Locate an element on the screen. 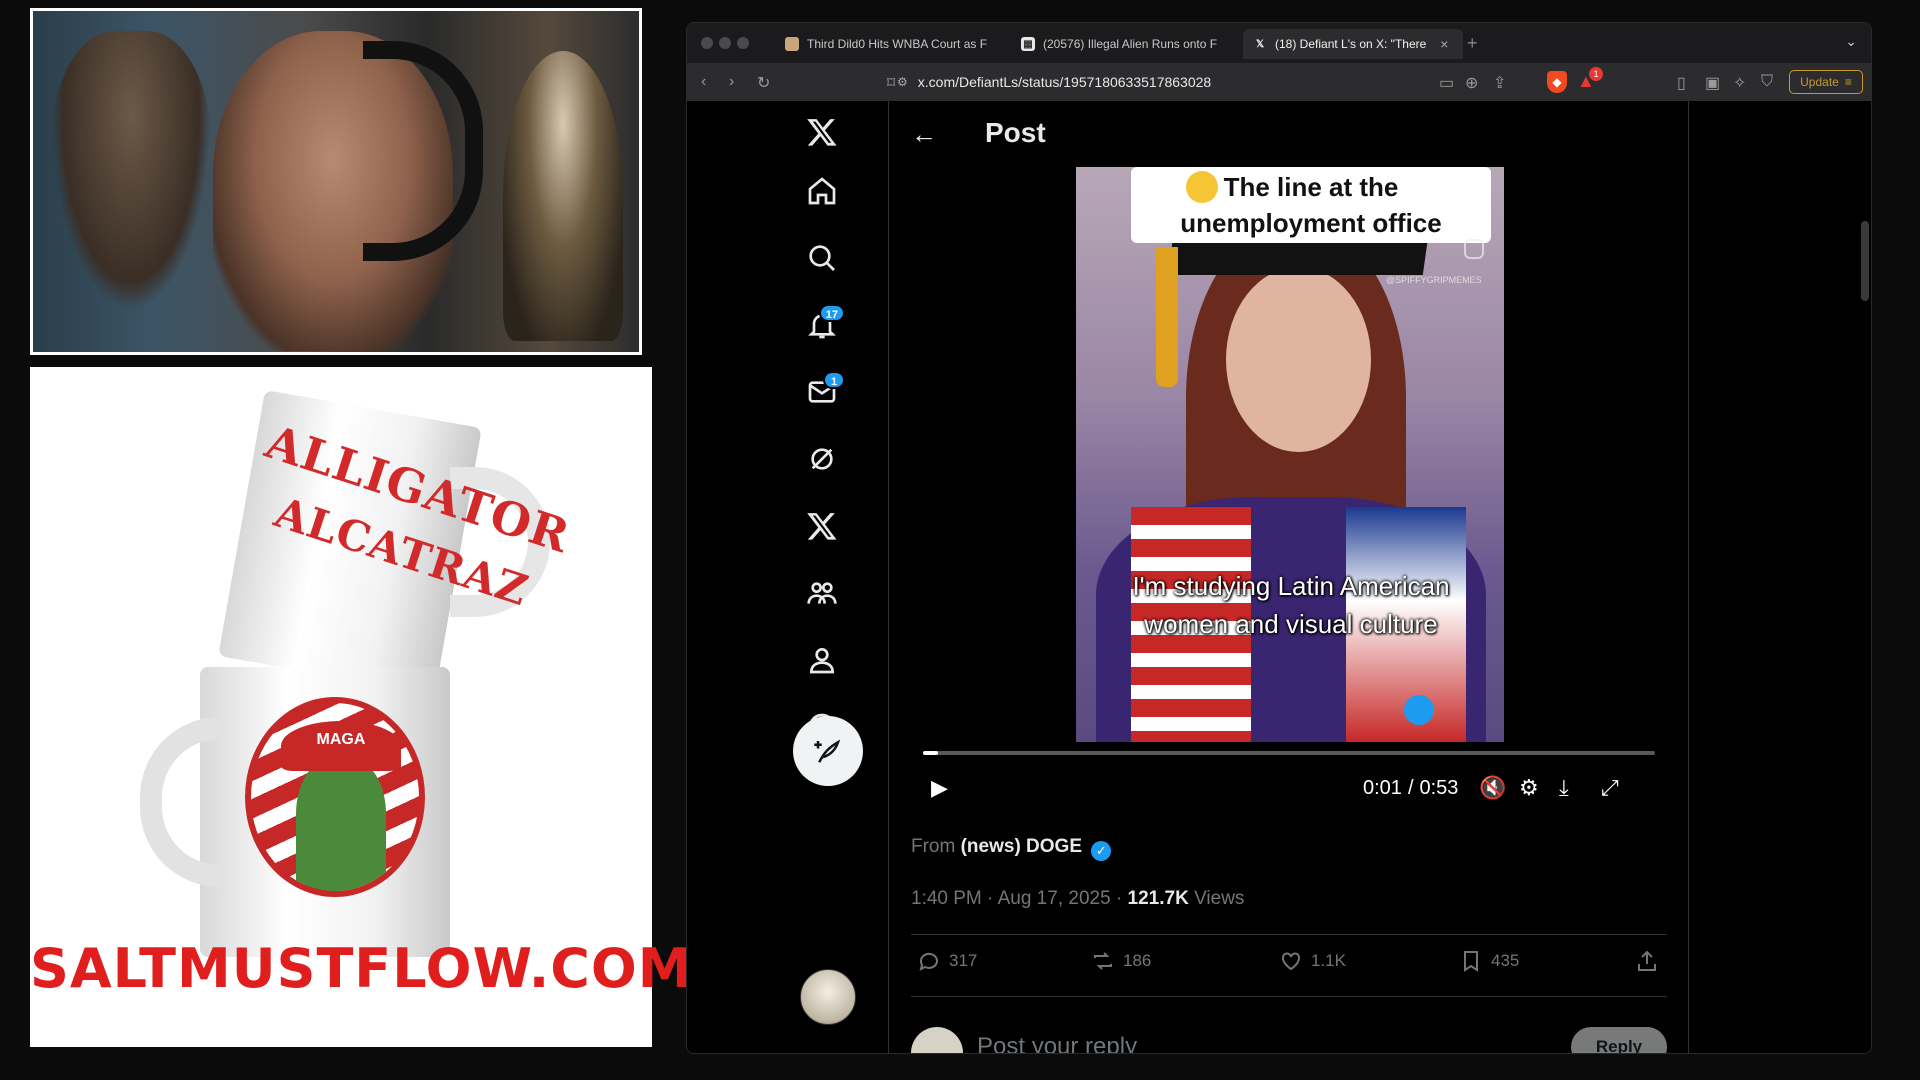 Image resolution: width=1920 pixels, height=1080 pixels. instagram-icon is located at coordinates (1474, 249).